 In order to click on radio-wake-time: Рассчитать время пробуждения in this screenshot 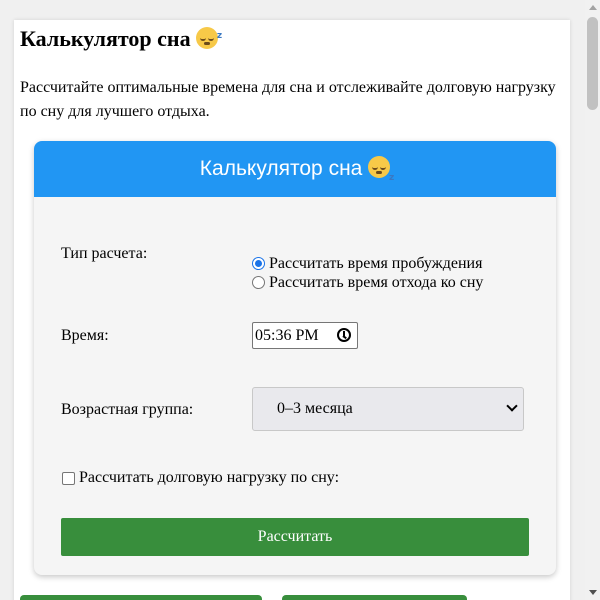, I will do `click(367, 263)`.